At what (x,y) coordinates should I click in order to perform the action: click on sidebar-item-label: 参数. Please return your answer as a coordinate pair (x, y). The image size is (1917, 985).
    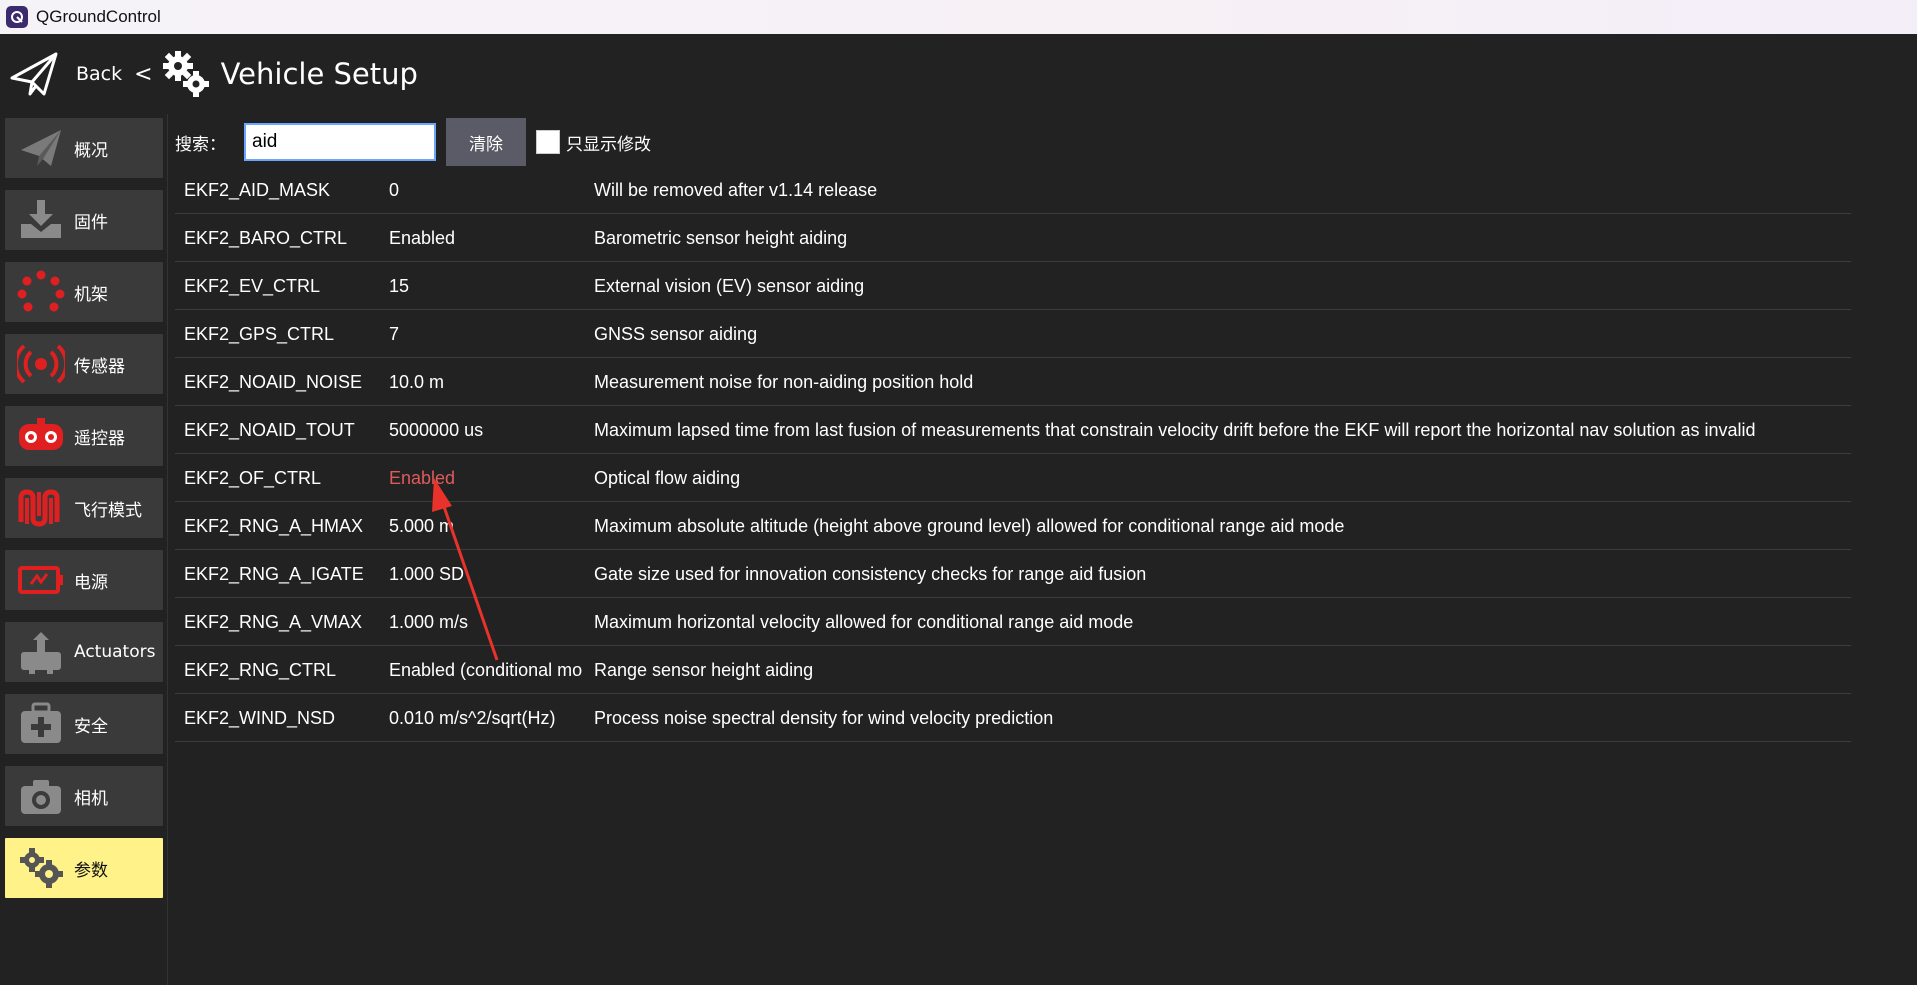
    Looking at the image, I should click on (91, 870).